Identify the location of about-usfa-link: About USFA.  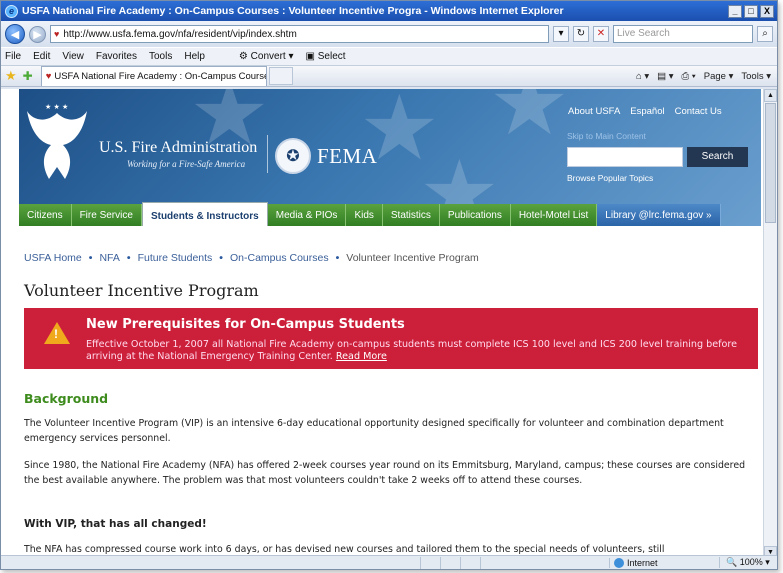
(594, 111).